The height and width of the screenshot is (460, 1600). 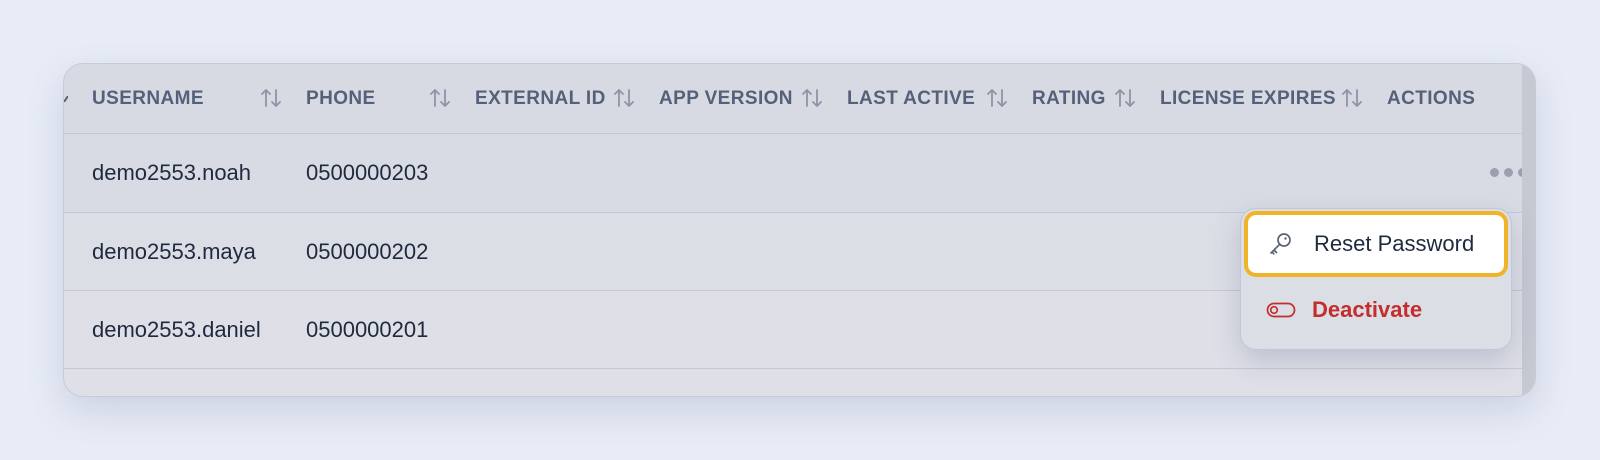 I want to click on column-header-phone: PHONE, so click(x=341, y=99).